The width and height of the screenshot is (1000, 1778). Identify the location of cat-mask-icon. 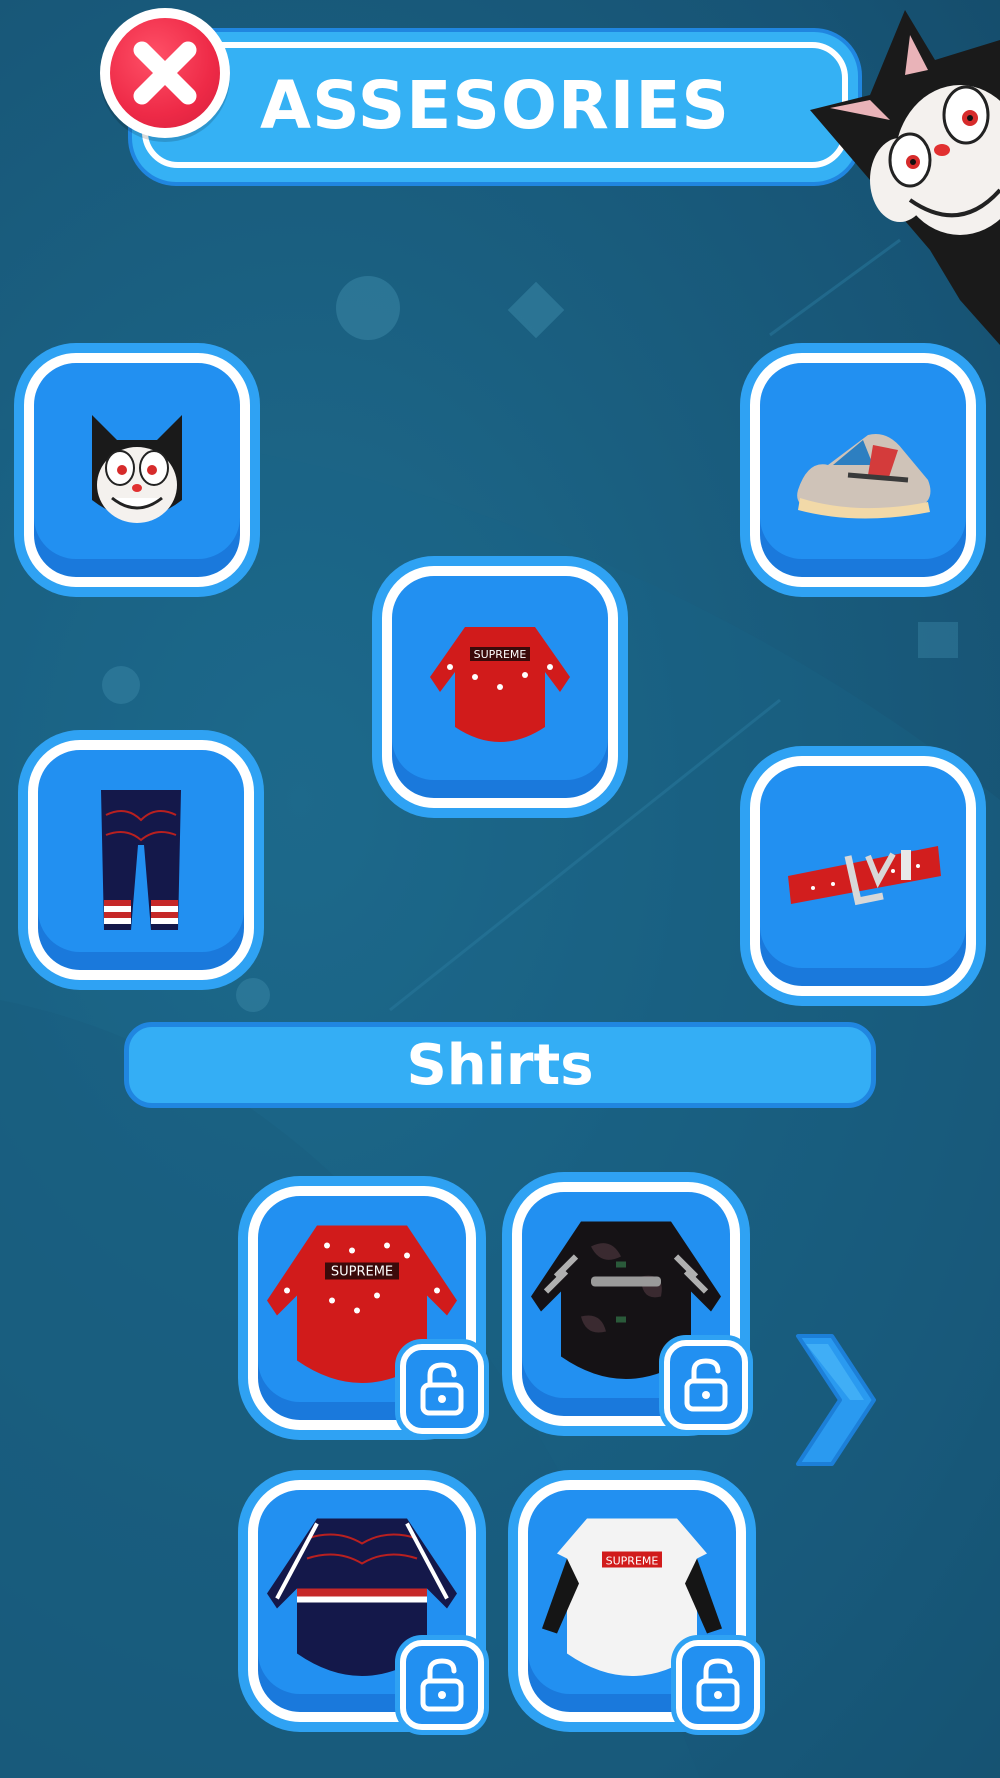
(137, 469).